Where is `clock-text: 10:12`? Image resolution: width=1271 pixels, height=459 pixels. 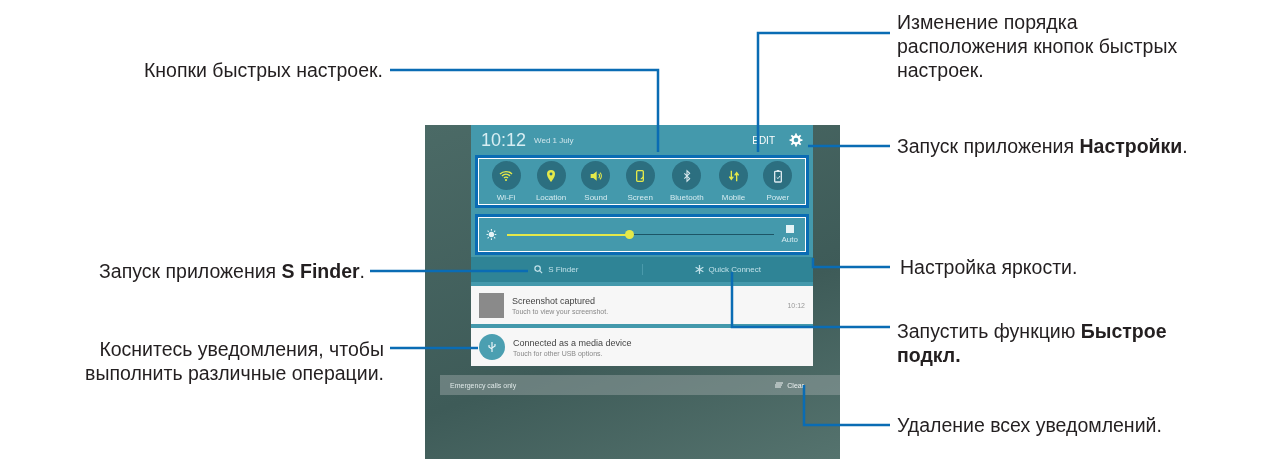 clock-text: 10:12 is located at coordinates (504, 140).